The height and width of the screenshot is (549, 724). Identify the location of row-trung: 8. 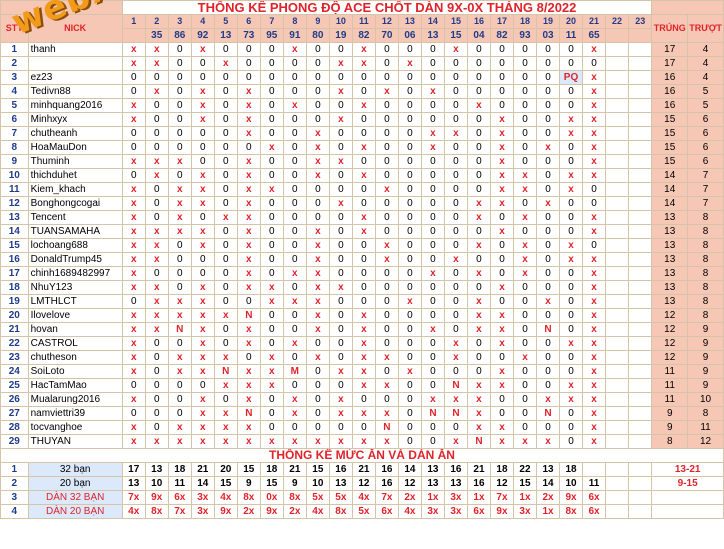
(670, 441).